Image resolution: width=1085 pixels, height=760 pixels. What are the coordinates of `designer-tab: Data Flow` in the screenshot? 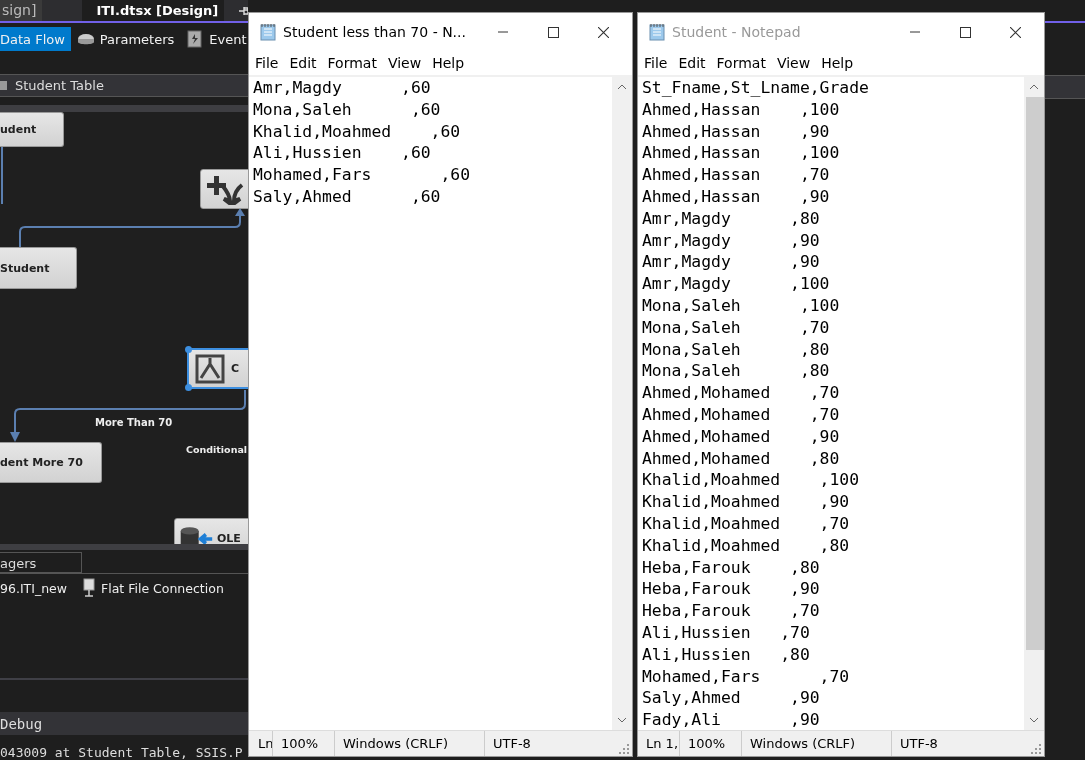 It's located at (35, 39).